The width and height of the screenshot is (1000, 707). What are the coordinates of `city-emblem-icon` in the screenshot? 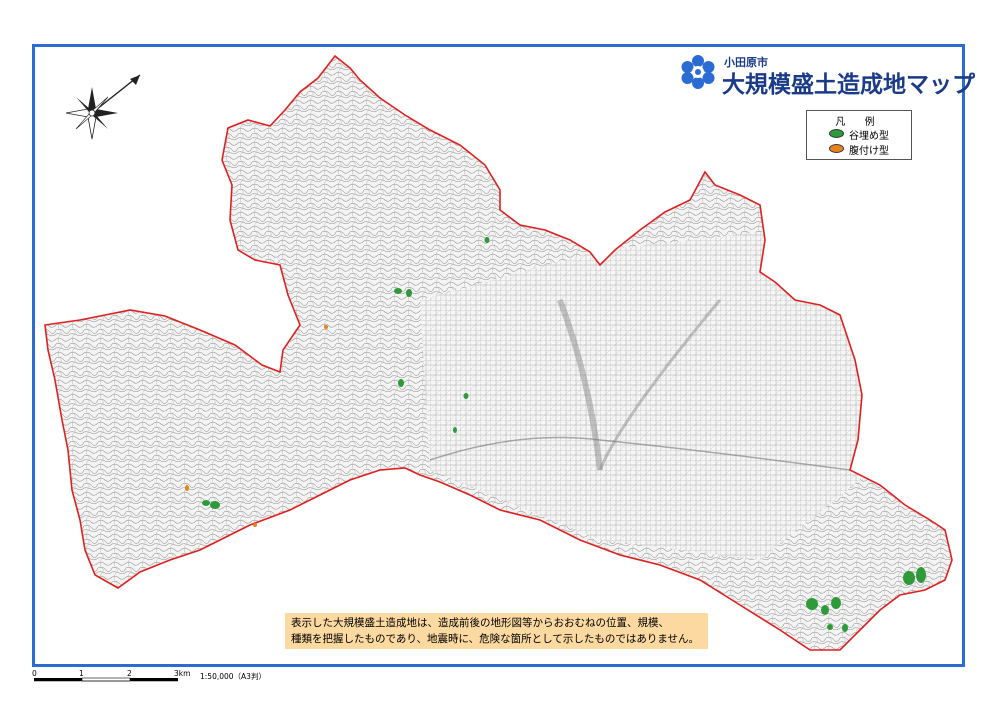 It's located at (698, 72).